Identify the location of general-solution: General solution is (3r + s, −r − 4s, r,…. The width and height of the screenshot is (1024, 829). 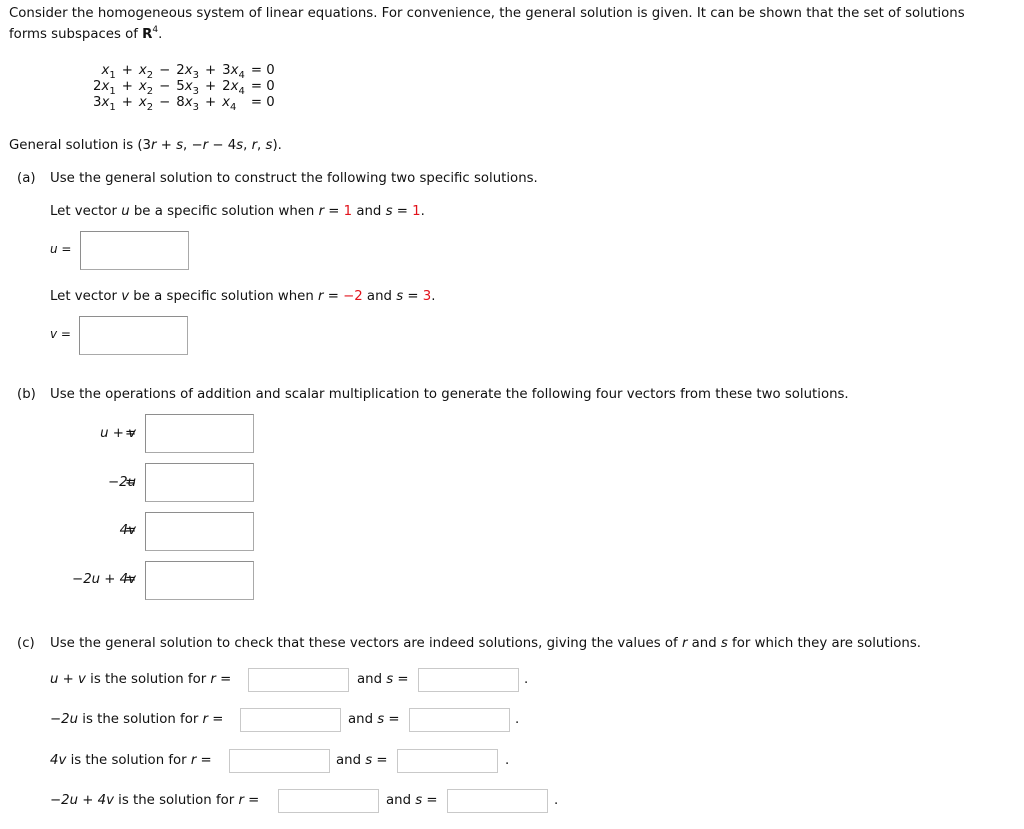
(145, 145).